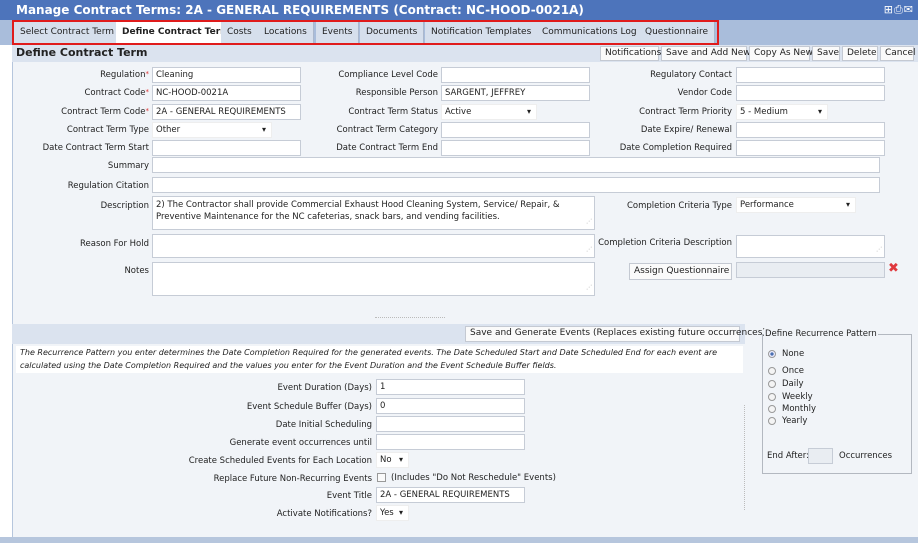  Describe the element at coordinates (105, 112) in the screenshot. I see `contract-term-code-label: Contract Term Code*` at that location.